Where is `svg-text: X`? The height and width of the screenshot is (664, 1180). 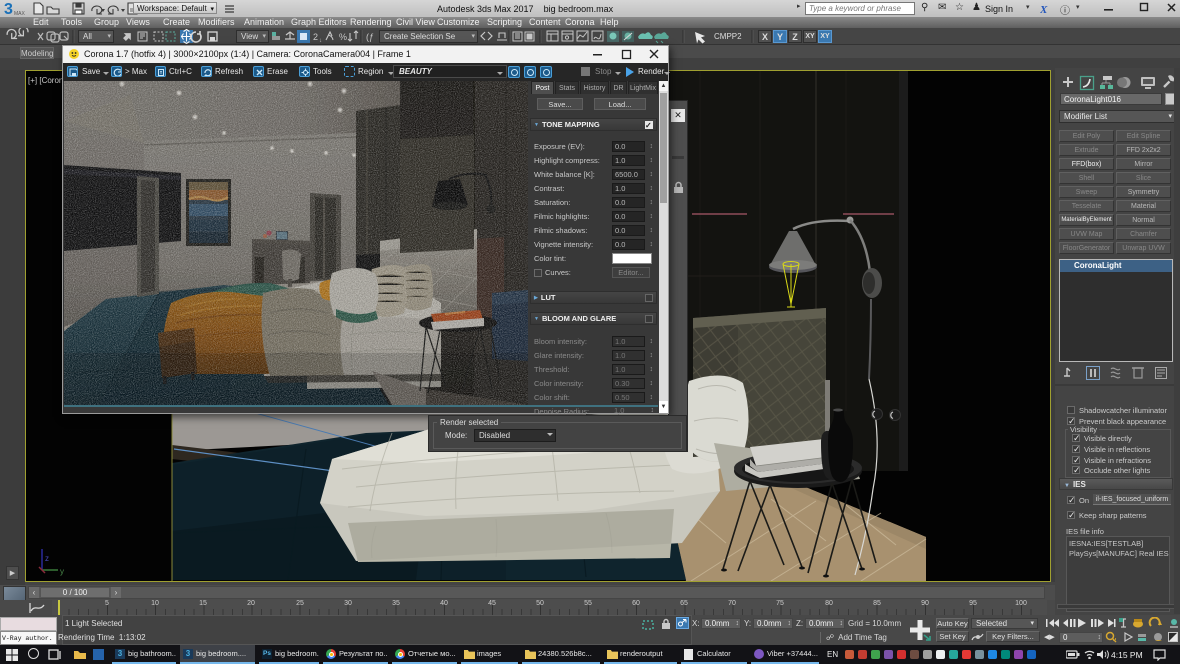
svg-text: X is located at coordinates (1044, 9).